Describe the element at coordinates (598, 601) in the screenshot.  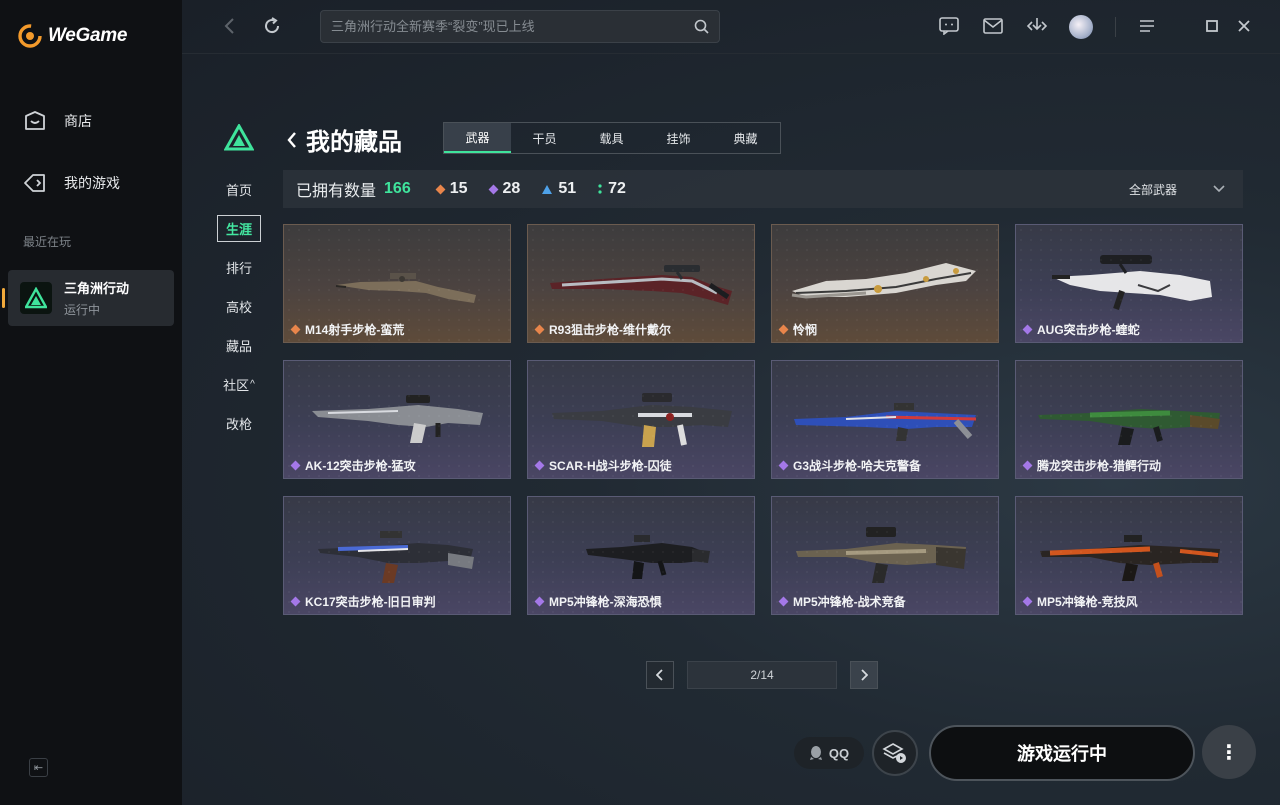
I see `weapon-name: MP5冲锋枪-深海恐惧` at that location.